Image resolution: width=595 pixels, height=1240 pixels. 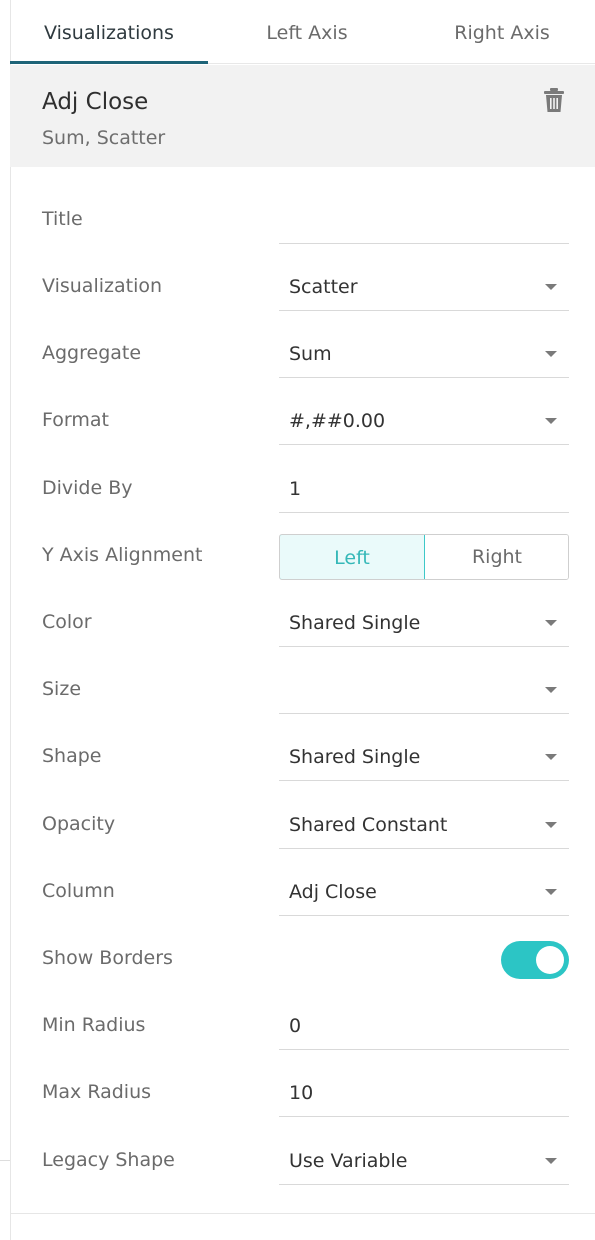 I want to click on toggle-knob, so click(x=550, y=960).